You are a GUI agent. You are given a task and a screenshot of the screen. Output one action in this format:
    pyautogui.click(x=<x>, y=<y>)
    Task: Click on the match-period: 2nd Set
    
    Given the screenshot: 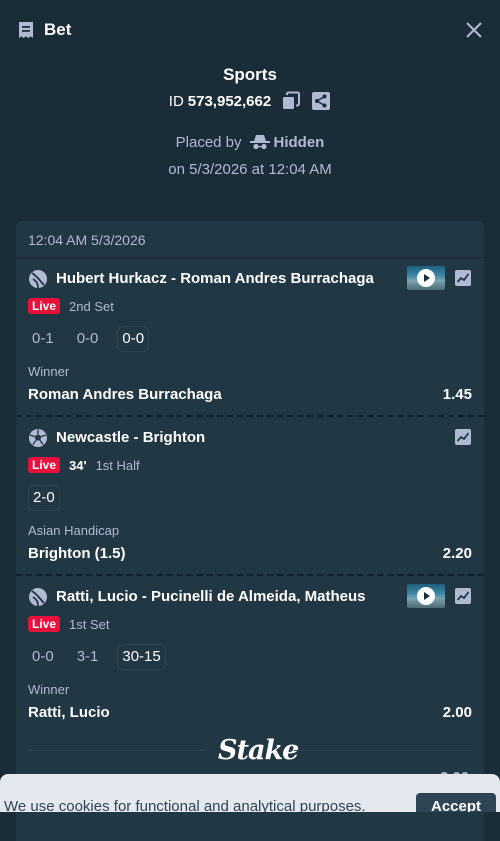 What is the action you would take?
    pyautogui.click(x=91, y=306)
    